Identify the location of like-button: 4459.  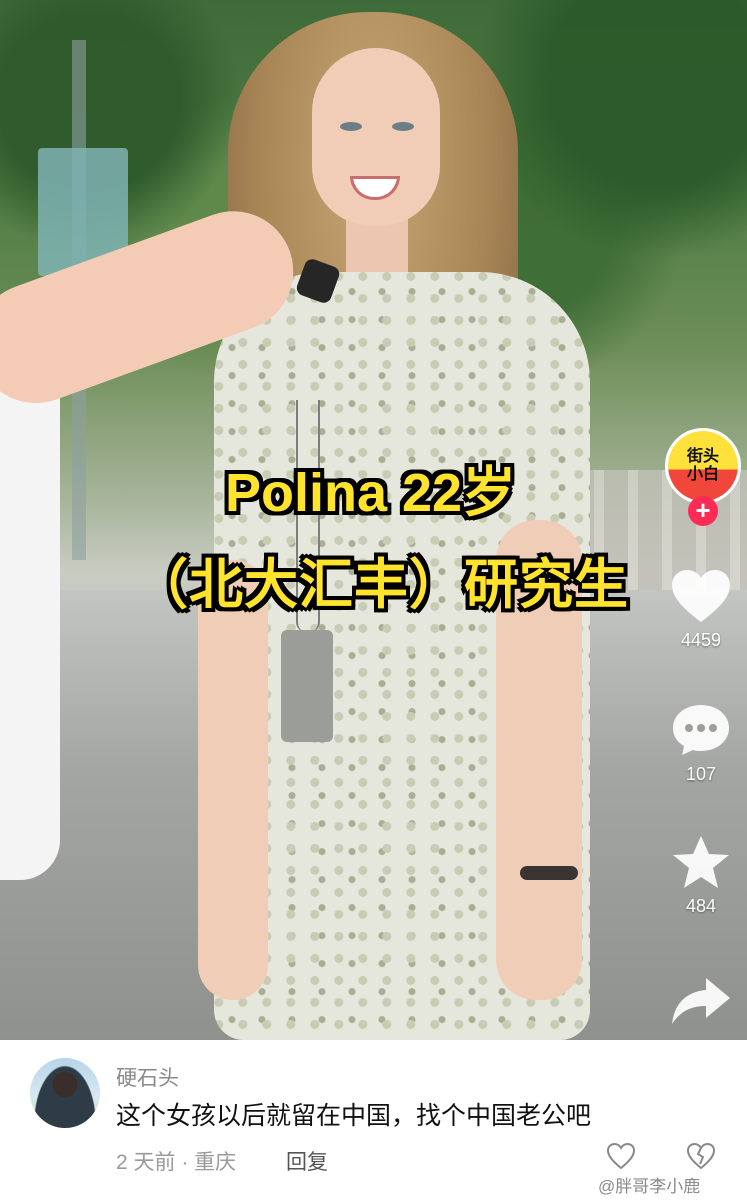
(701, 609).